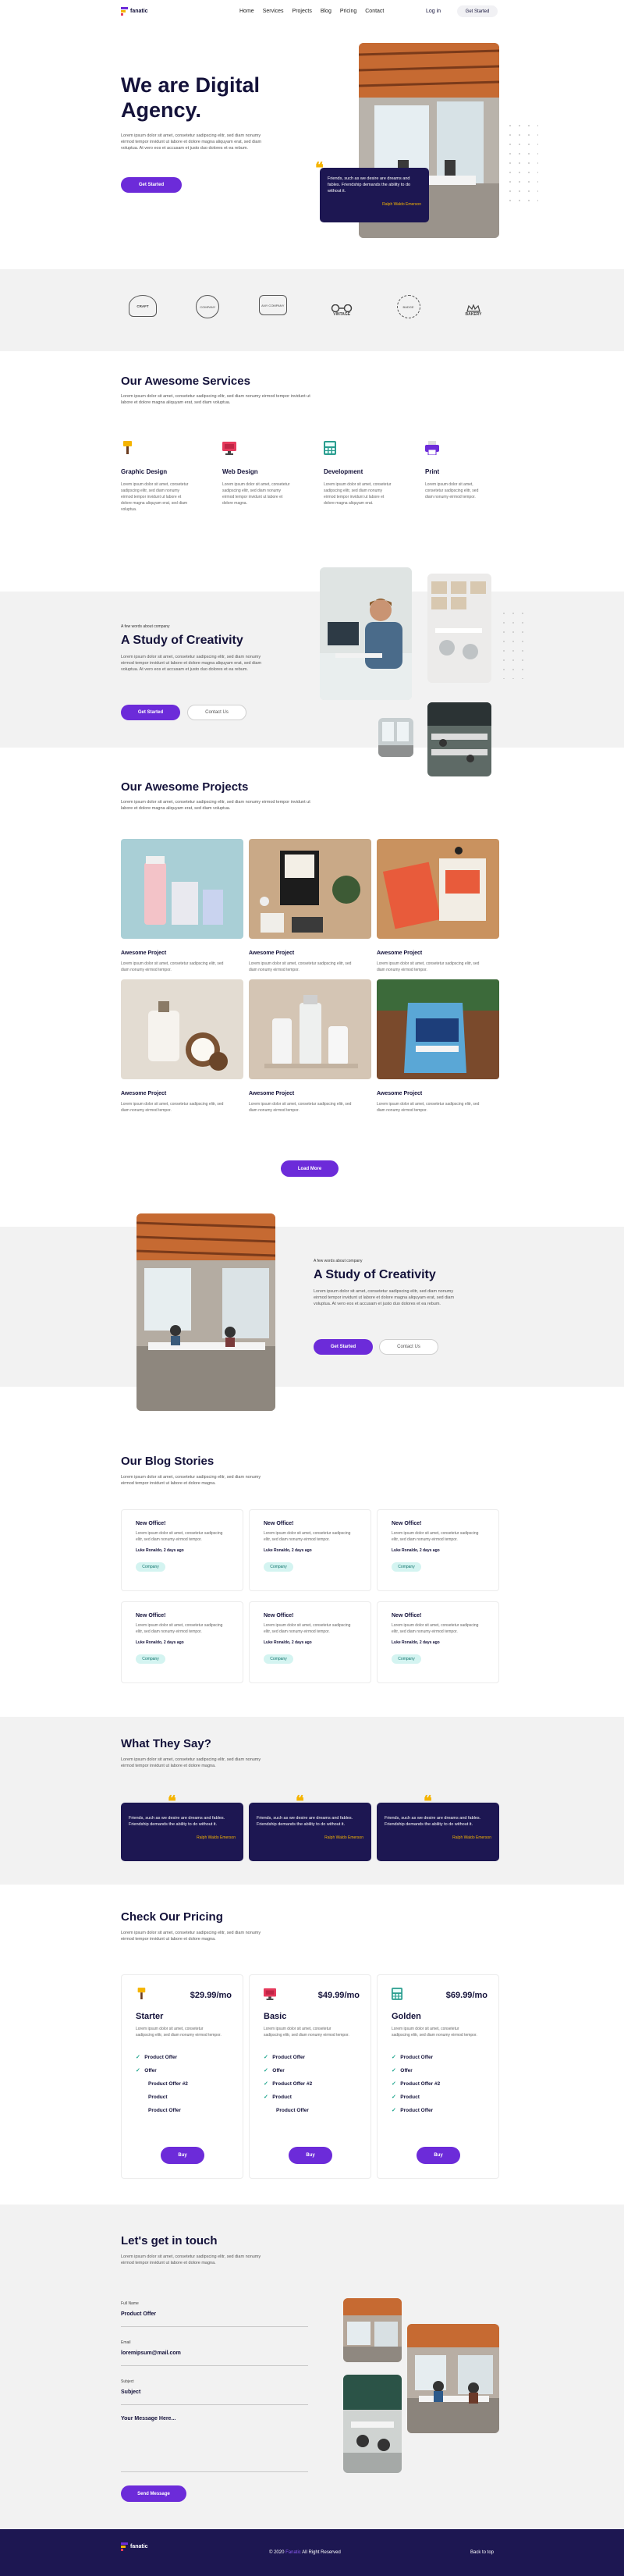  Describe the element at coordinates (514, 644) in the screenshot. I see `study1-dot-pattern` at that location.